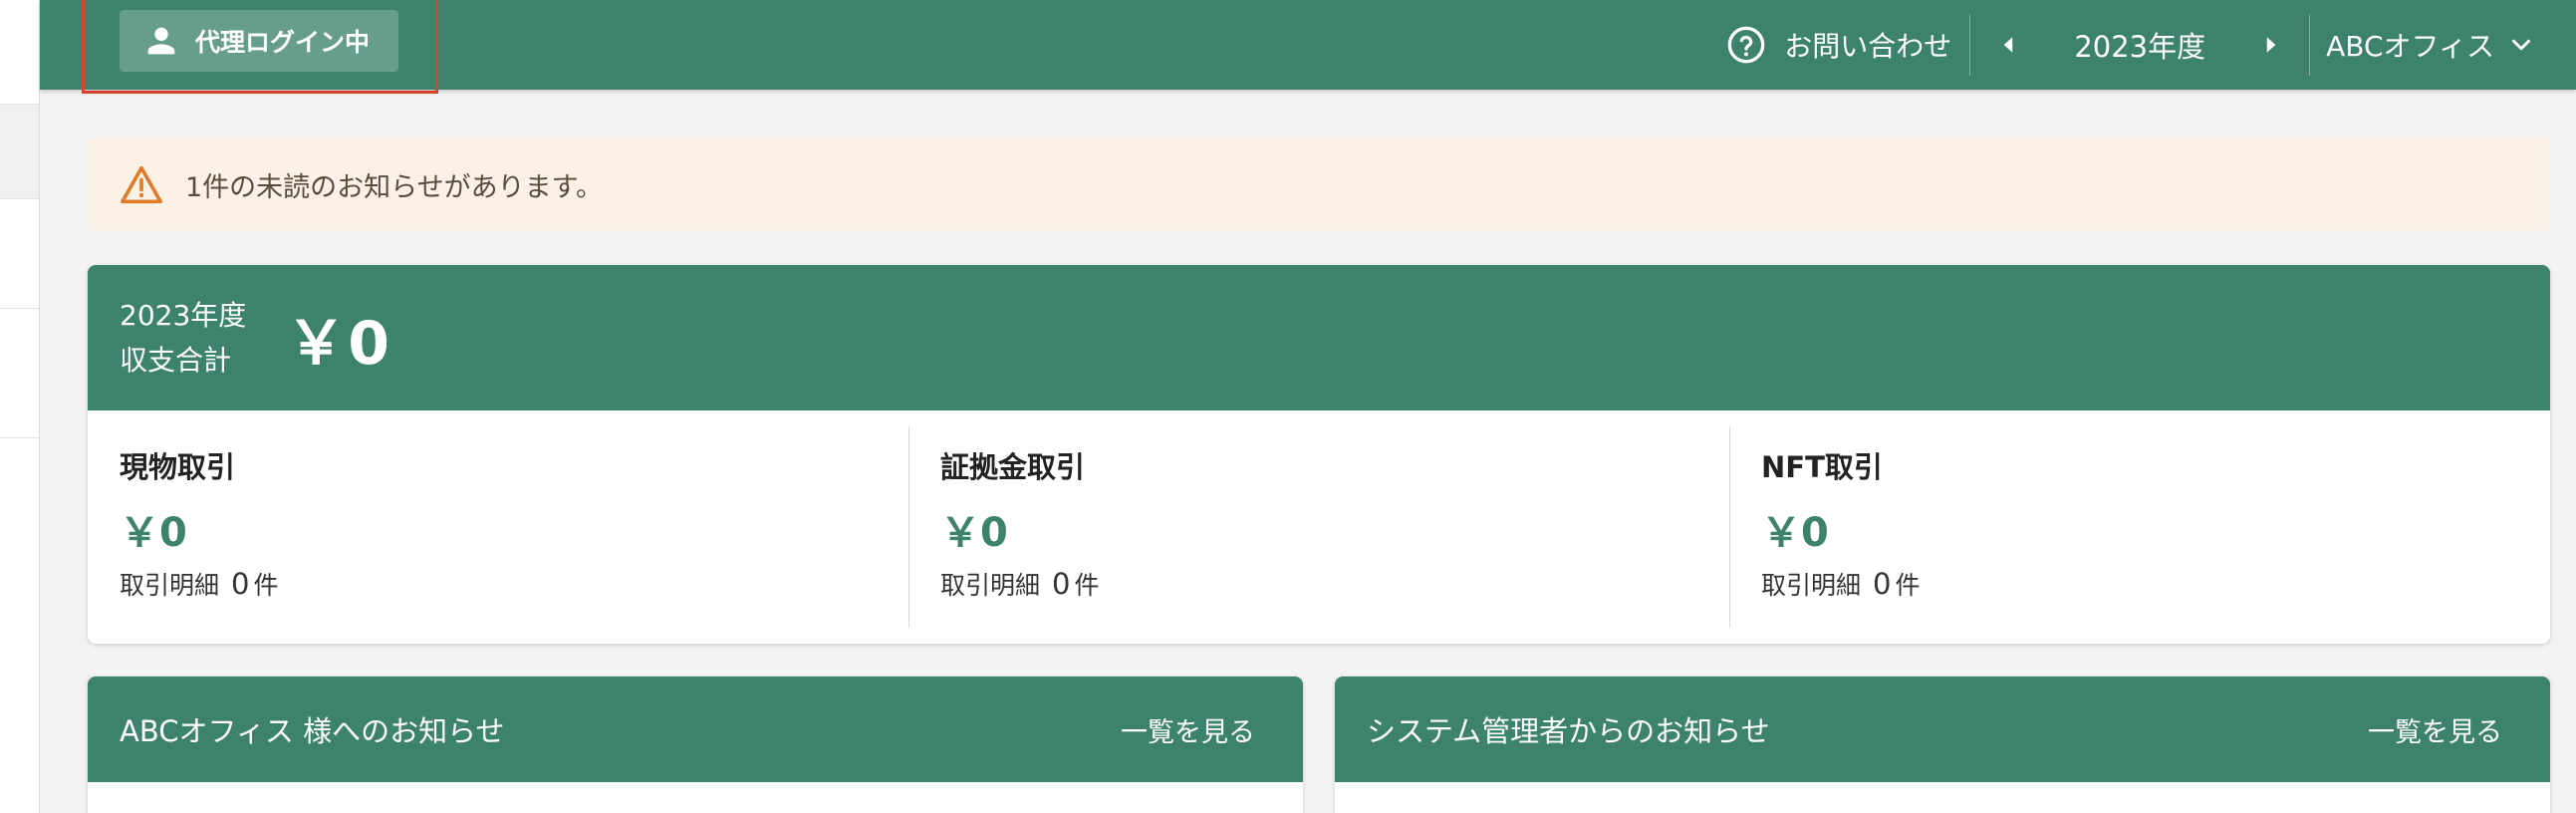 The height and width of the screenshot is (813, 2576). I want to click on margin-trade-detail: 取引明細 0 件, so click(1318, 584).